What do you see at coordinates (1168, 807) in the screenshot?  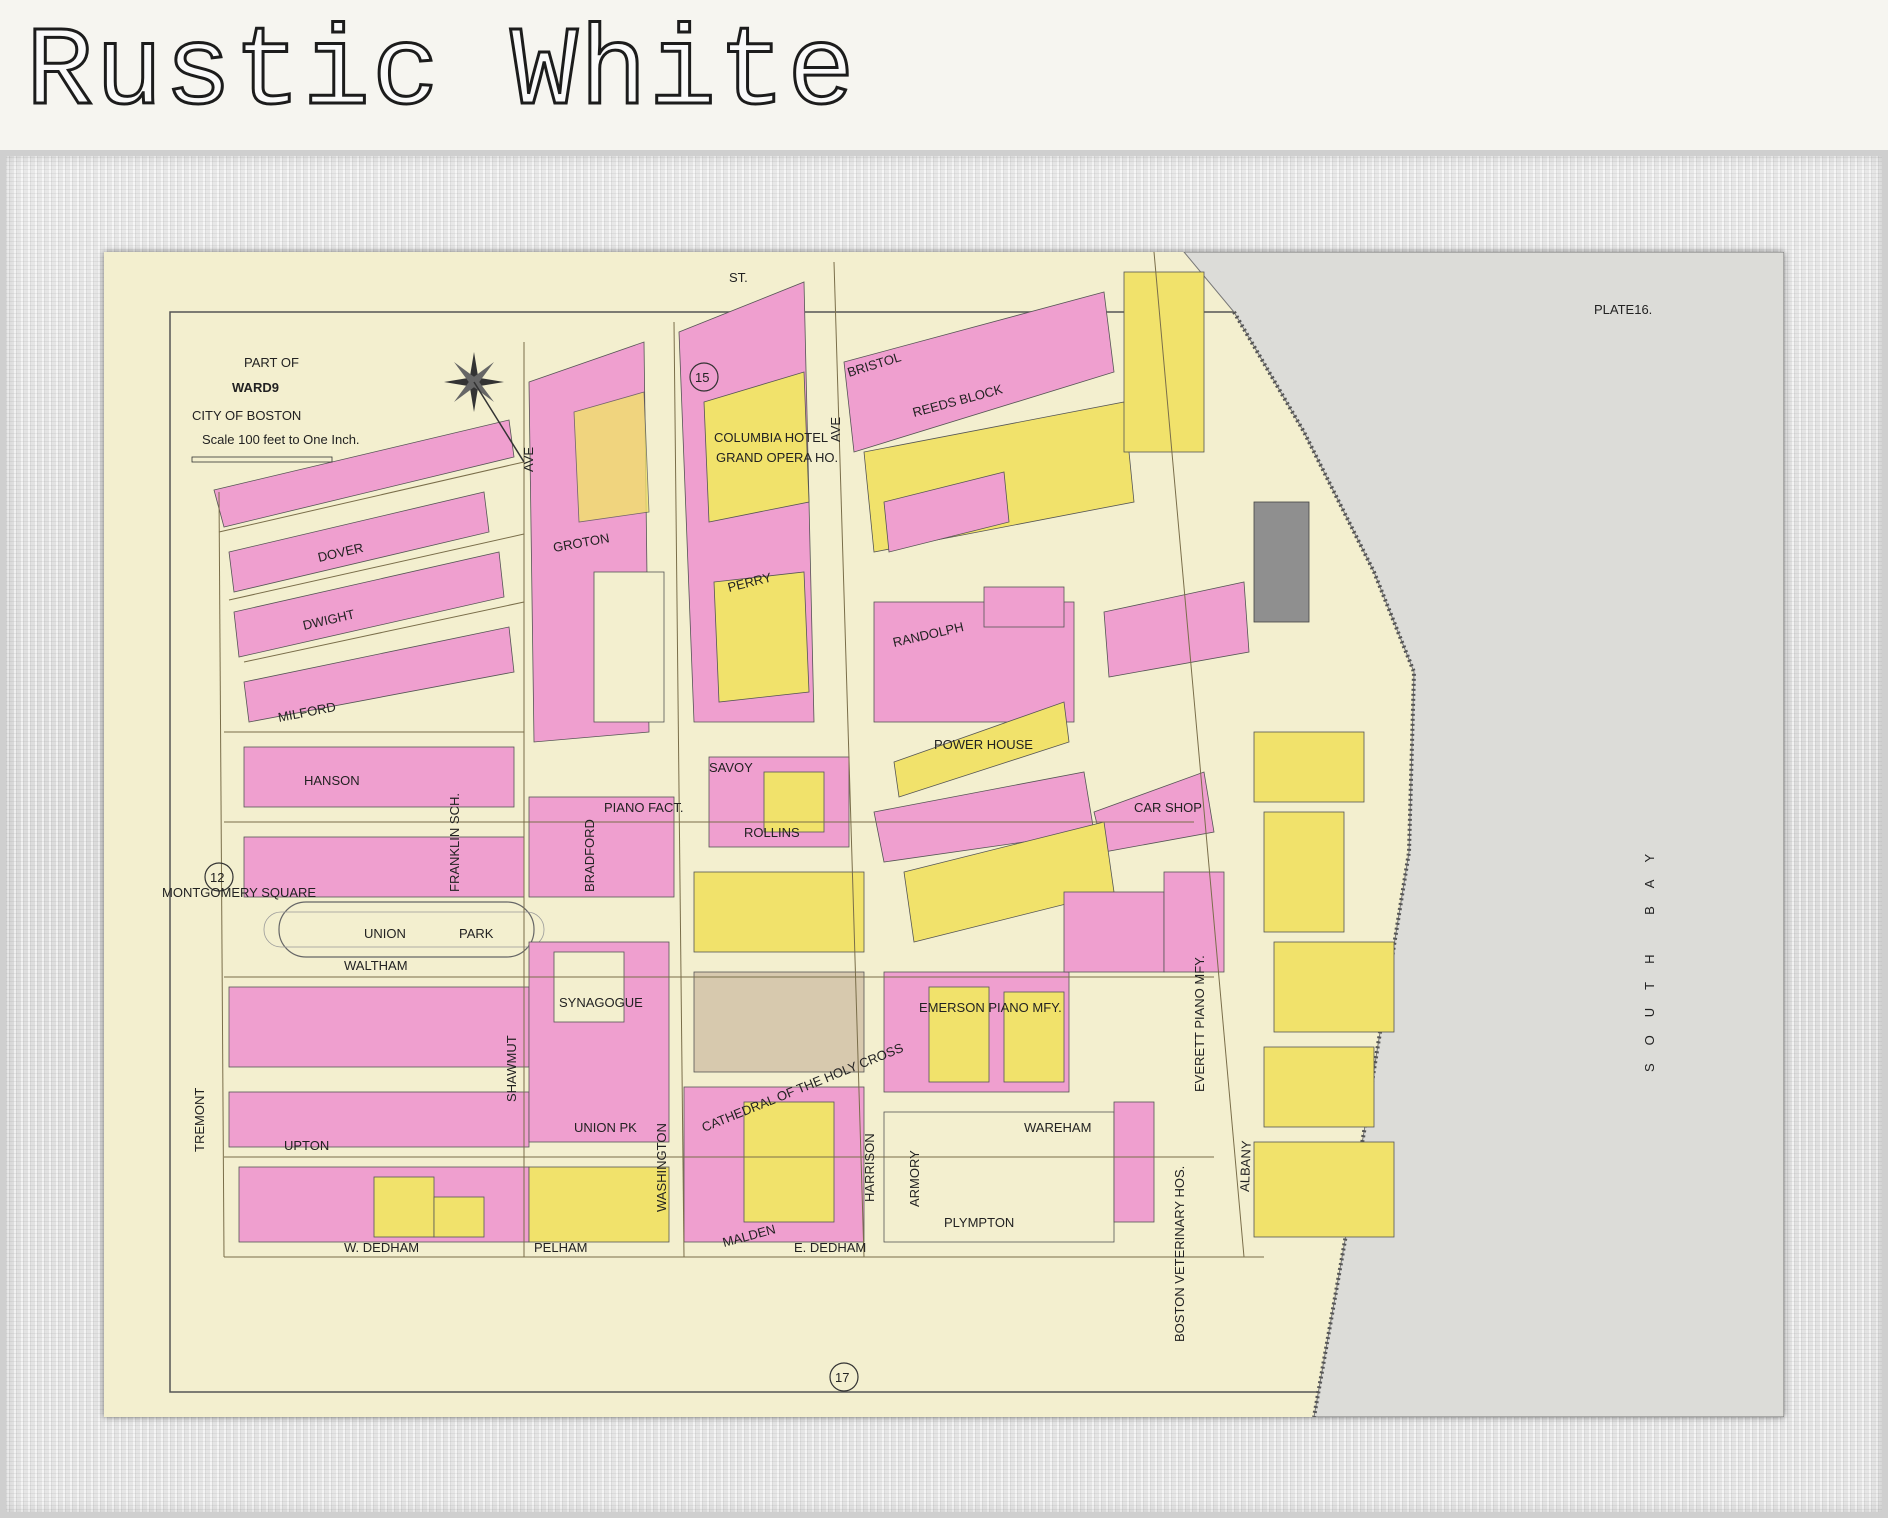 I see `car-shop-label: CAR SHOP` at bounding box center [1168, 807].